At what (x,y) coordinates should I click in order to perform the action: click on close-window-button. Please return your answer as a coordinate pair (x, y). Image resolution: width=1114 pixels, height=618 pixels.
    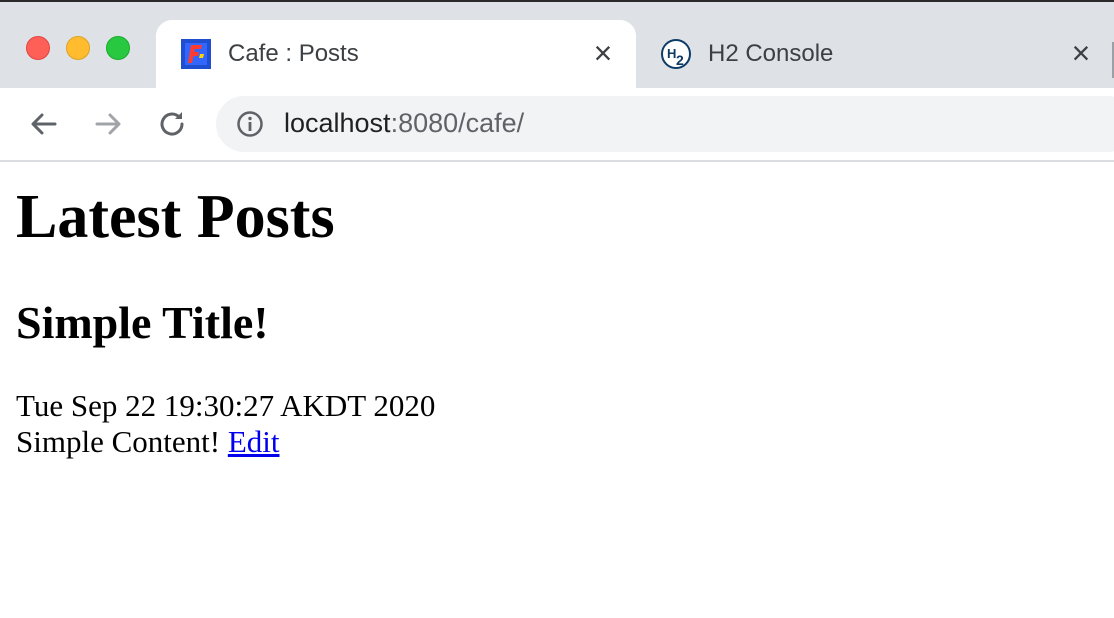
    Looking at the image, I should click on (38, 48).